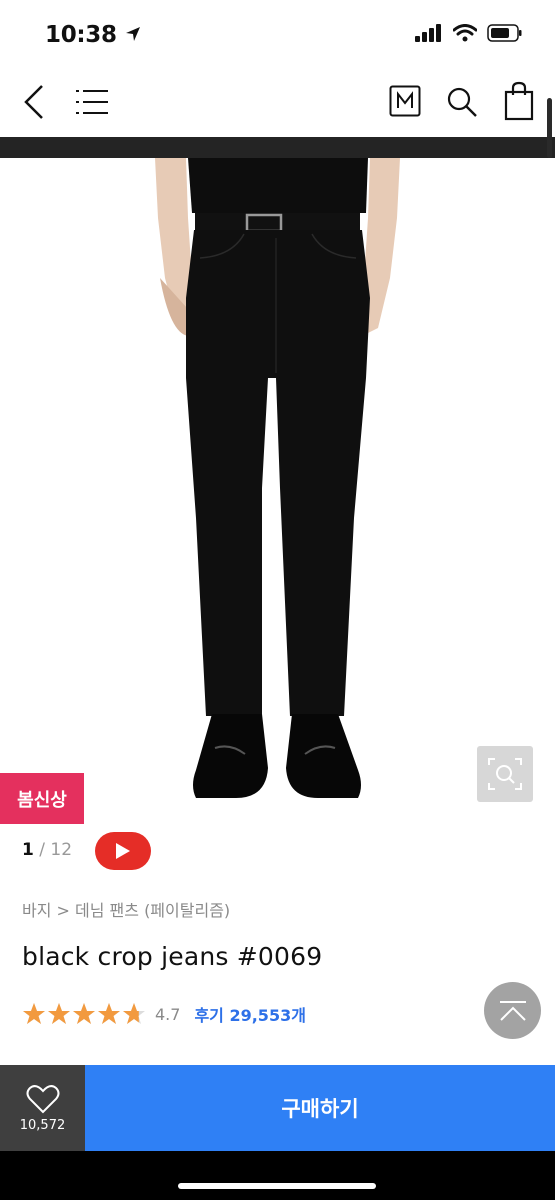 Image resolution: width=555 pixels, height=1200 pixels. I want to click on product-title: black crop jeans #0069, so click(172, 956).